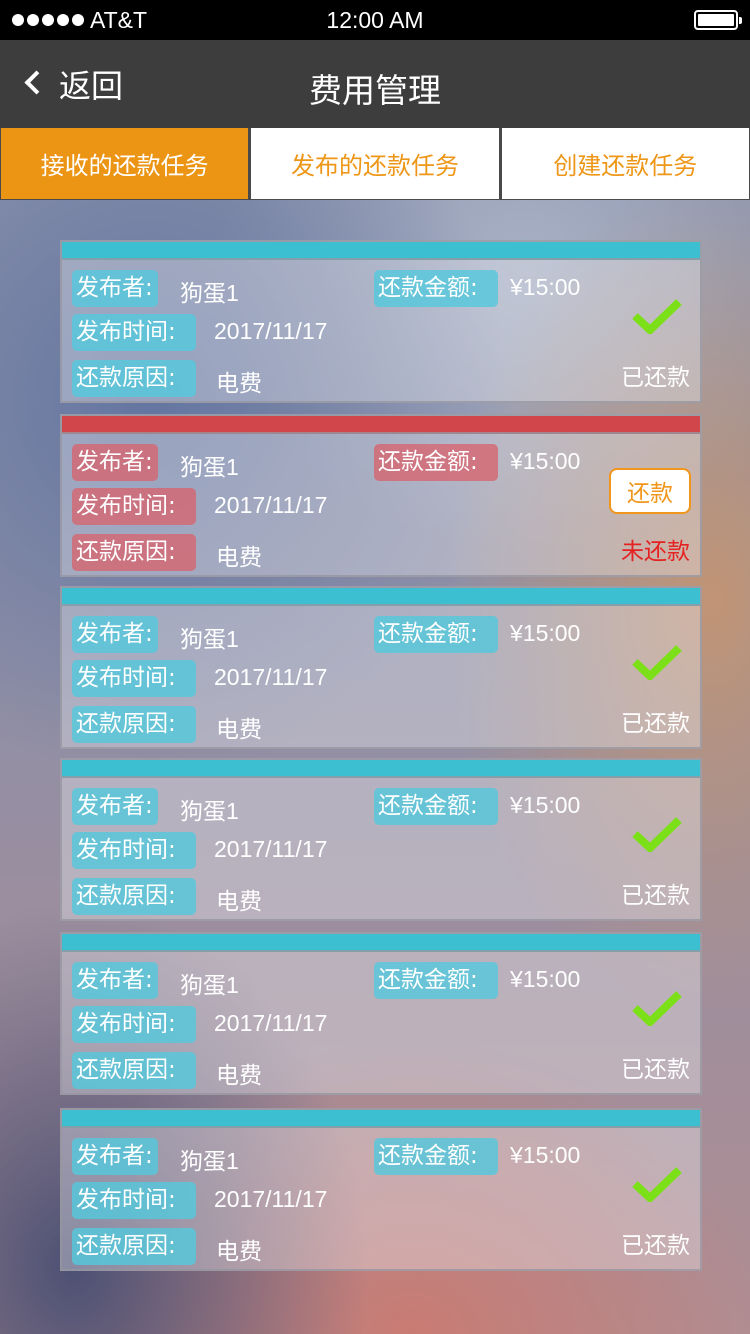 The width and height of the screenshot is (750, 1334). I want to click on status-bar: AT&T 12:00 AM, so click(375, 20).